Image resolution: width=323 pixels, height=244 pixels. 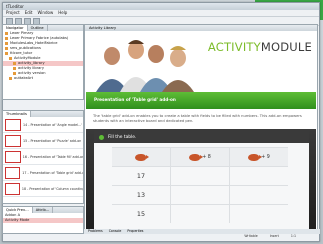 I want to click on bullet-icon, so click(x=101, y=137).